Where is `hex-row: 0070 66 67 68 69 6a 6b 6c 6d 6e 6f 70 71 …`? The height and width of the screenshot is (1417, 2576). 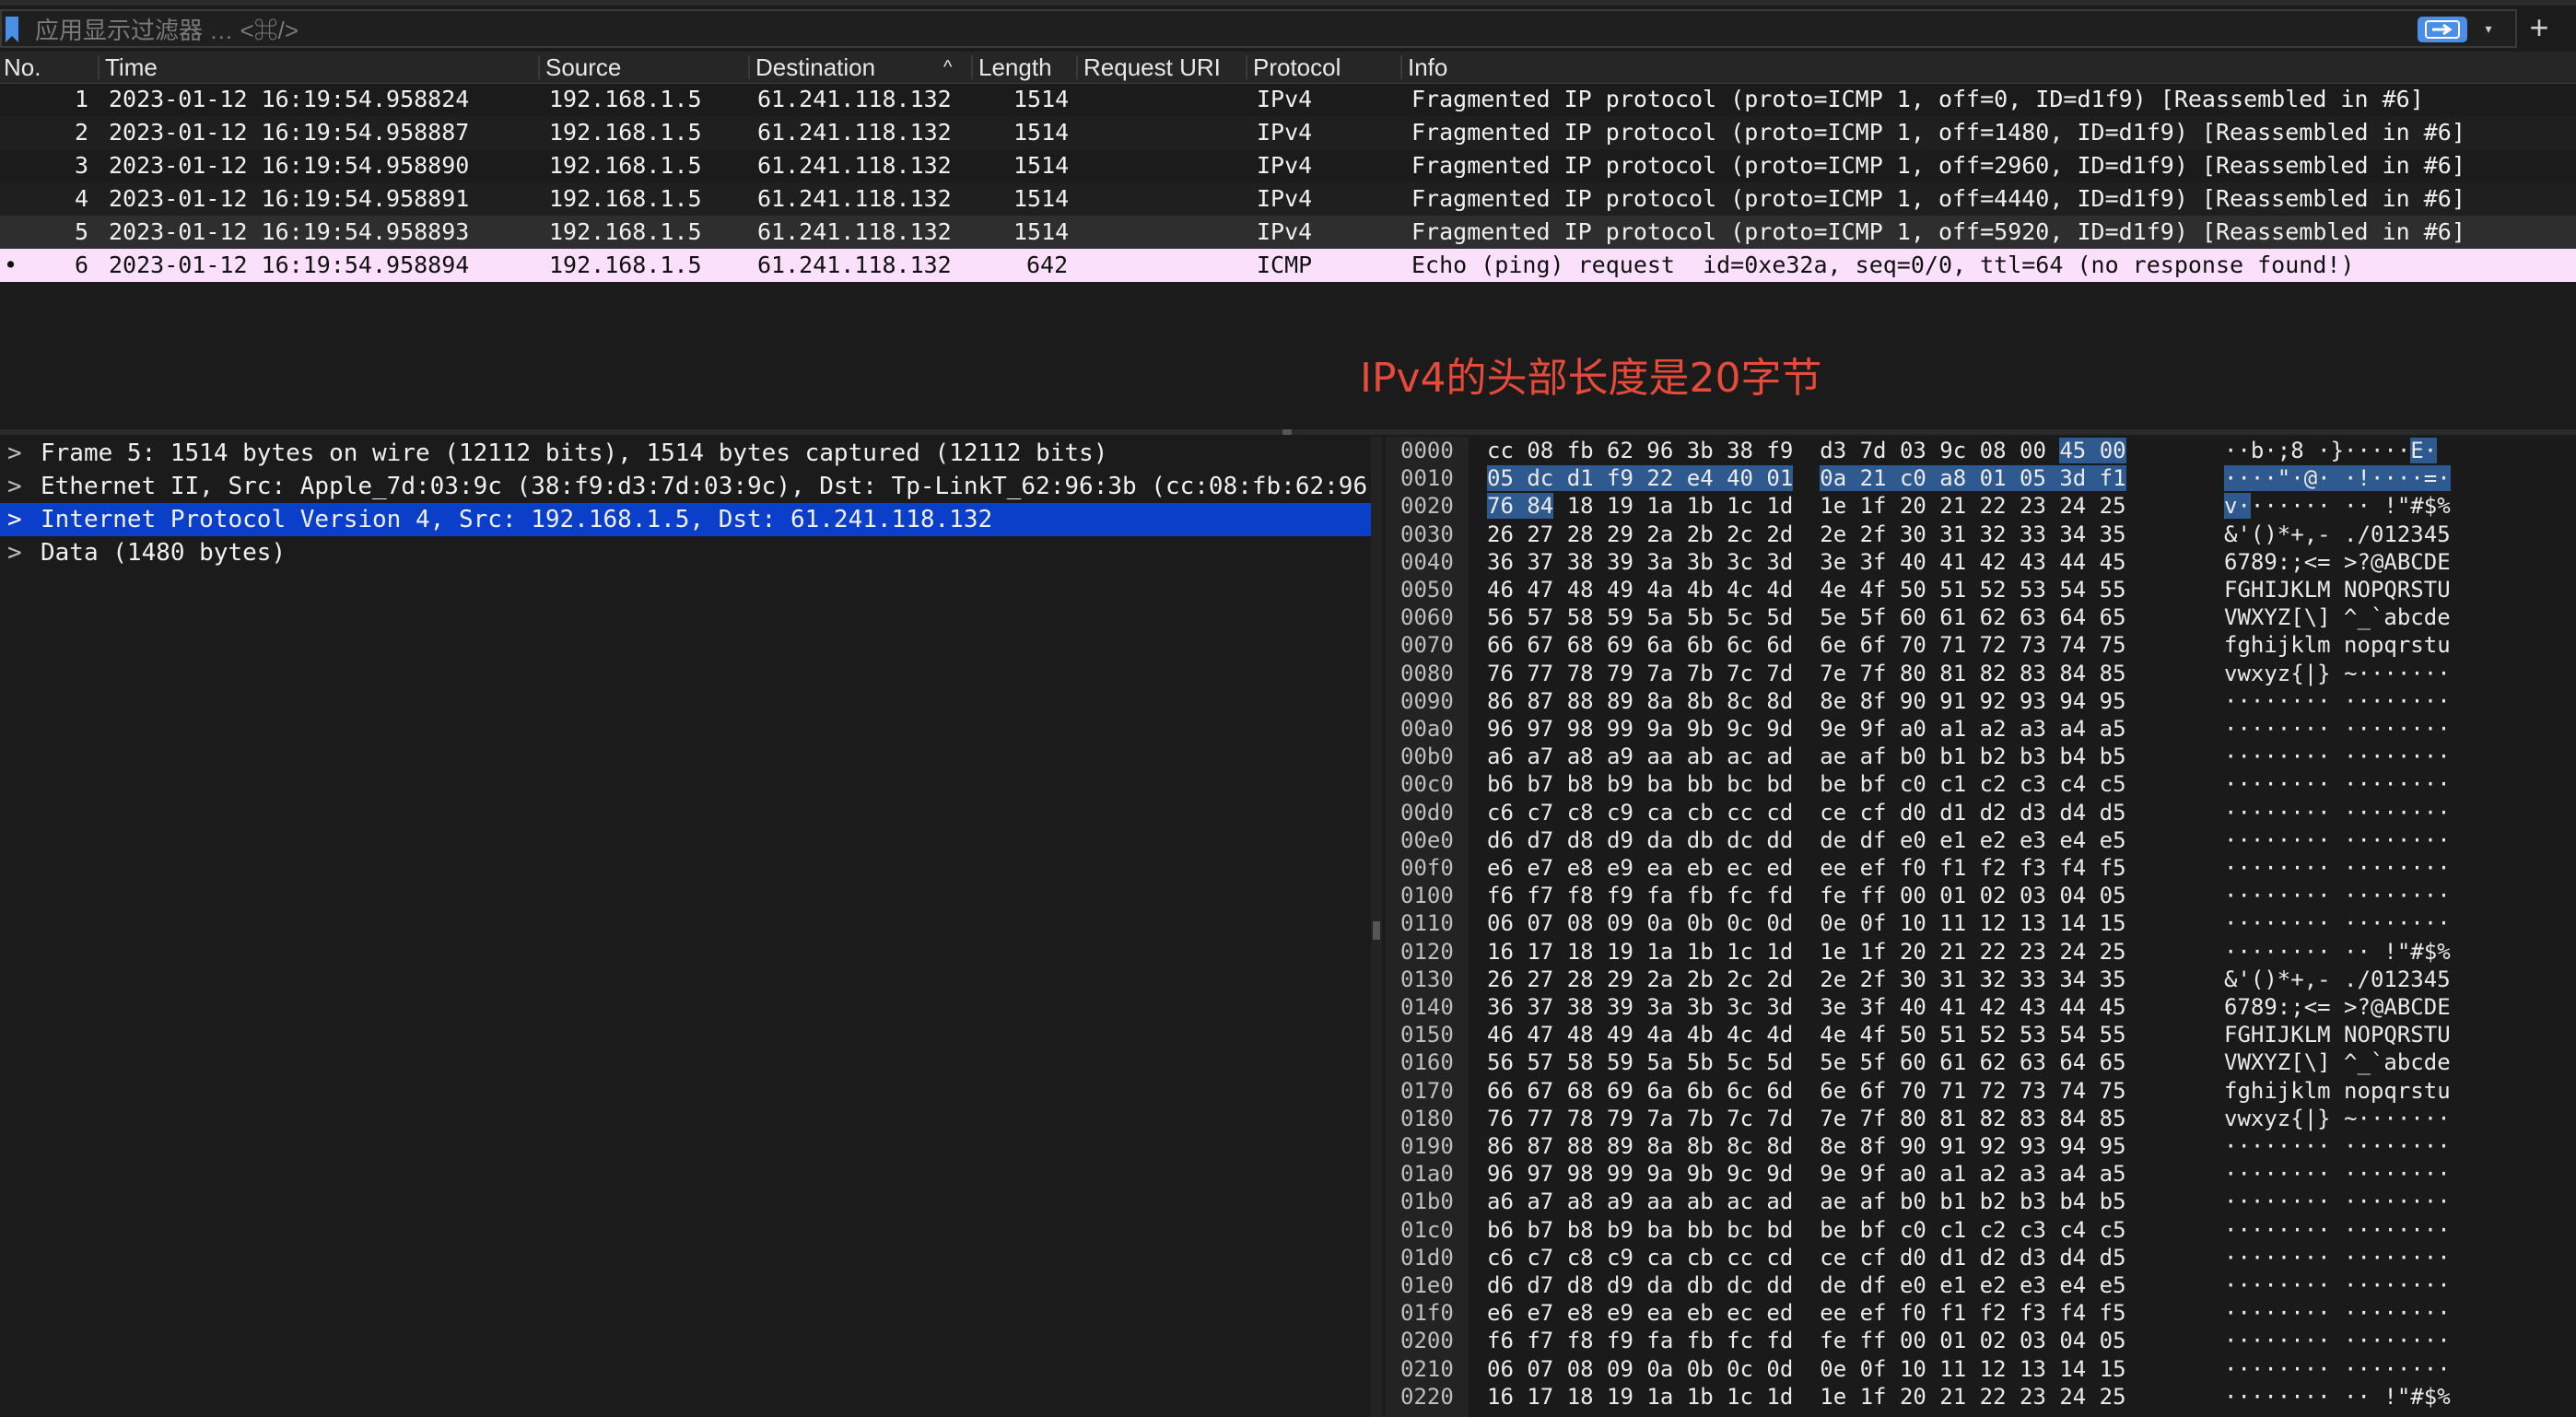 hex-row: 0070 66 67 68 69 6a 6b 6c 6d 6e 6f 70 71 … is located at coordinates (1981, 645).